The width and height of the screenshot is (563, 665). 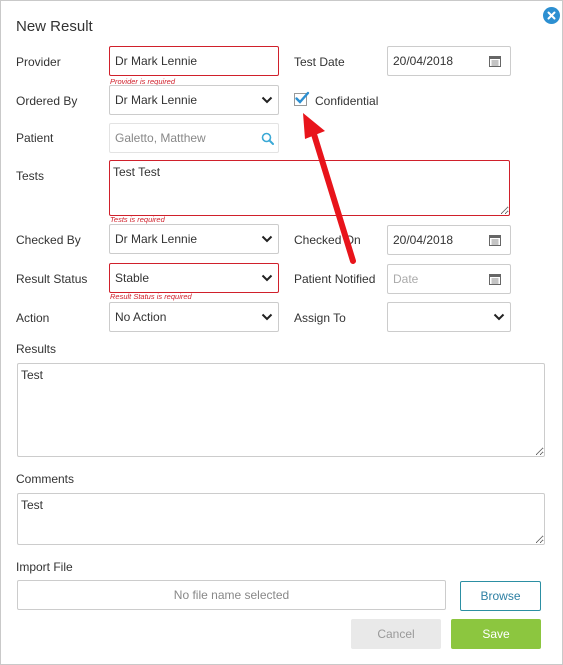 What do you see at coordinates (267, 138) in the screenshot?
I see `search-icon` at bounding box center [267, 138].